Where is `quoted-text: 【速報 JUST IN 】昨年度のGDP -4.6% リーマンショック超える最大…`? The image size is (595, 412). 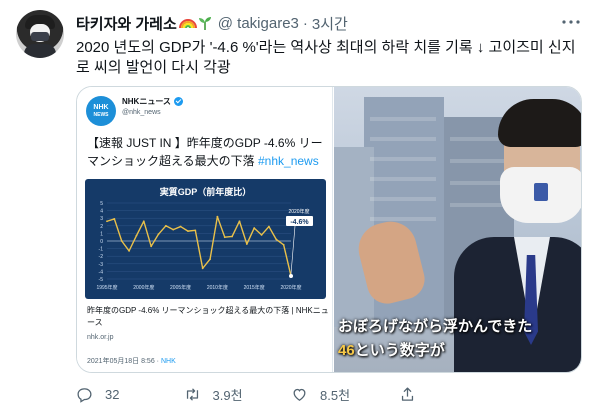 quoted-text: 【速報 JUST IN 】昨年度のGDP -4.6% リーマンショック超える最大… is located at coordinates (205, 152).